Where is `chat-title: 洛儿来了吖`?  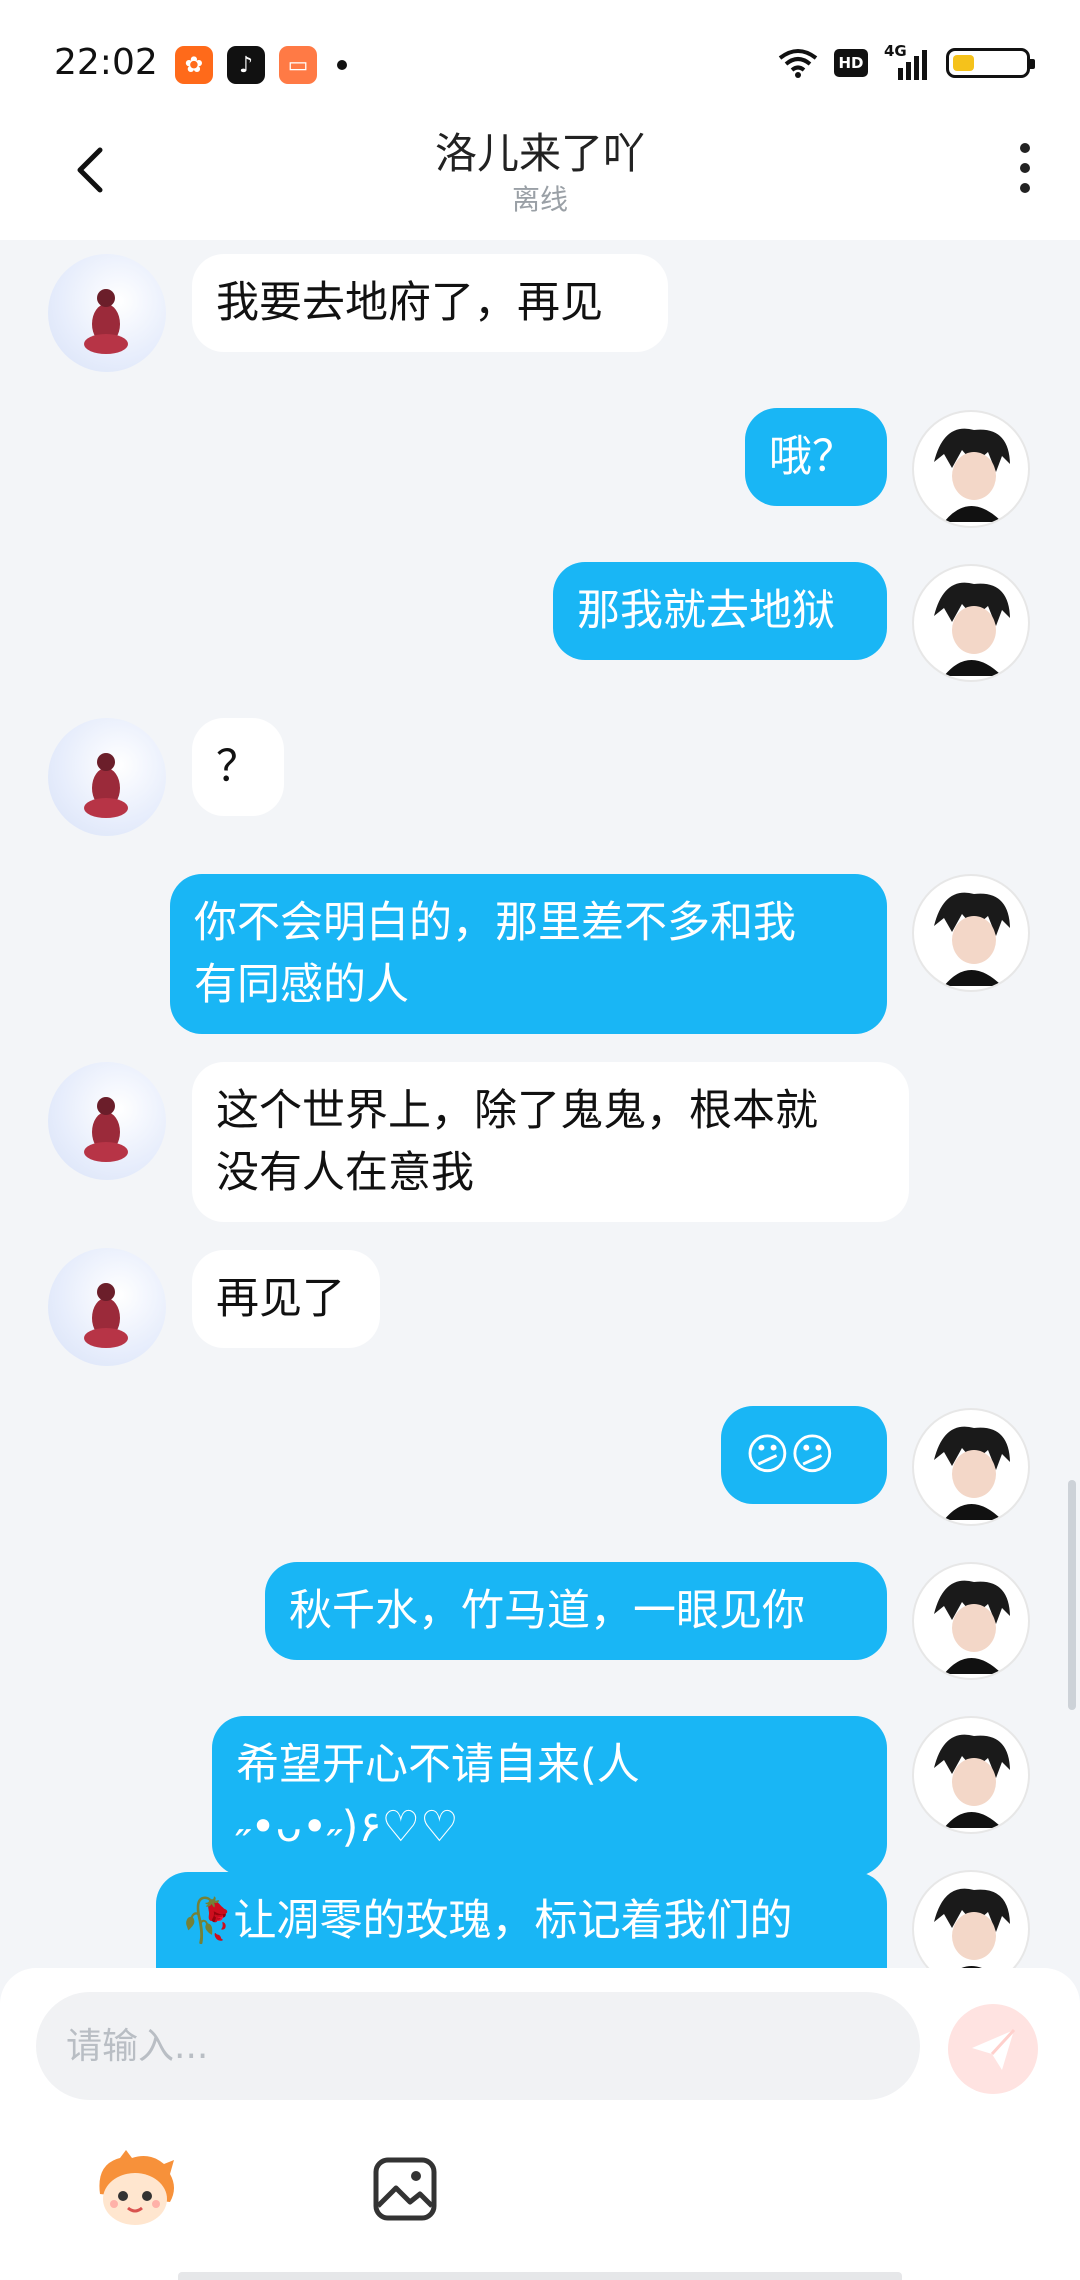
chat-title: 洛儿来了吖 is located at coordinates (539, 153).